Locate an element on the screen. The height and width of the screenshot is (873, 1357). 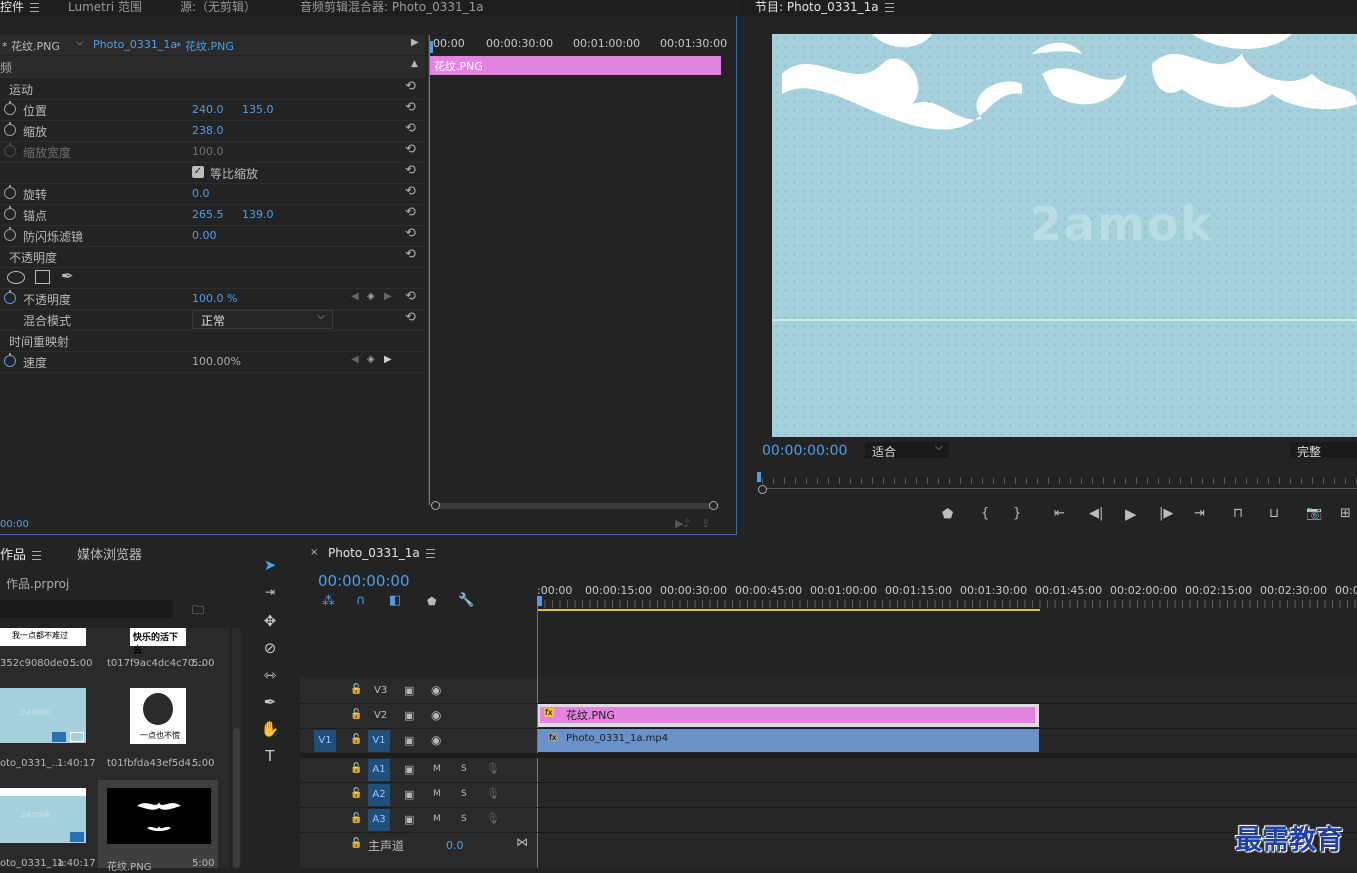
project-search-input is located at coordinates (86, 609).